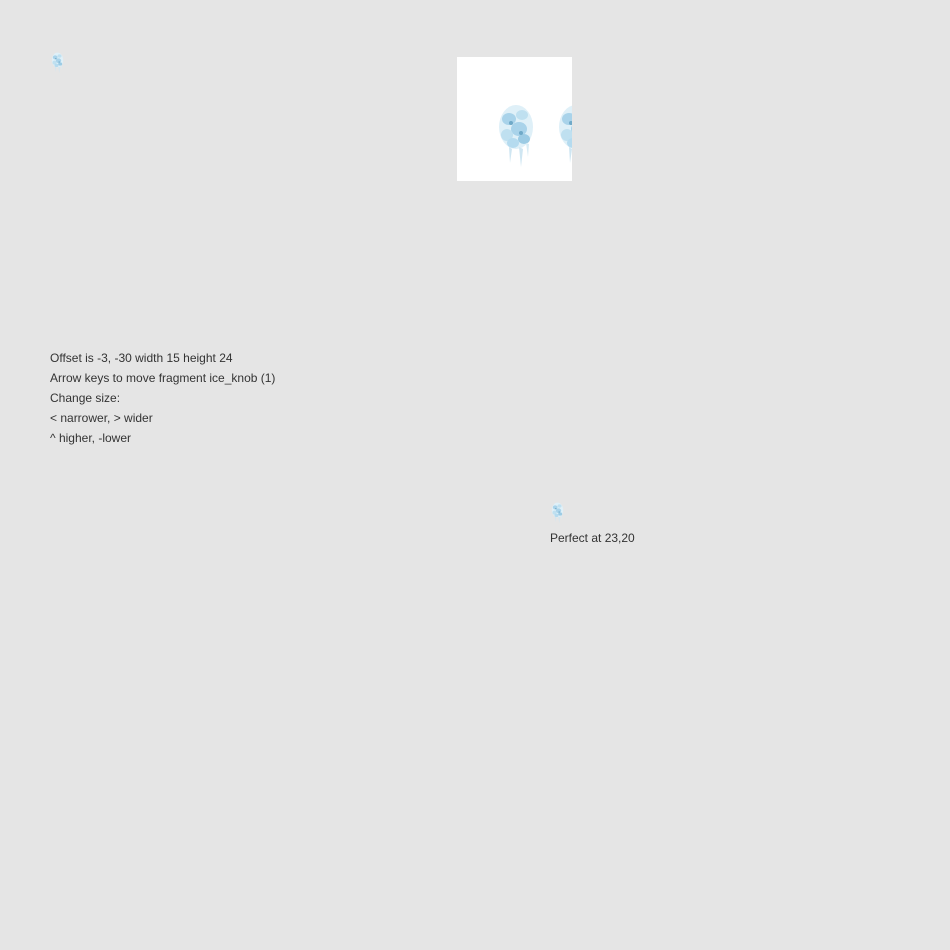 This screenshot has height=950, width=950. I want to click on width-keys-instruction: < narrower, > wider, so click(101, 418).